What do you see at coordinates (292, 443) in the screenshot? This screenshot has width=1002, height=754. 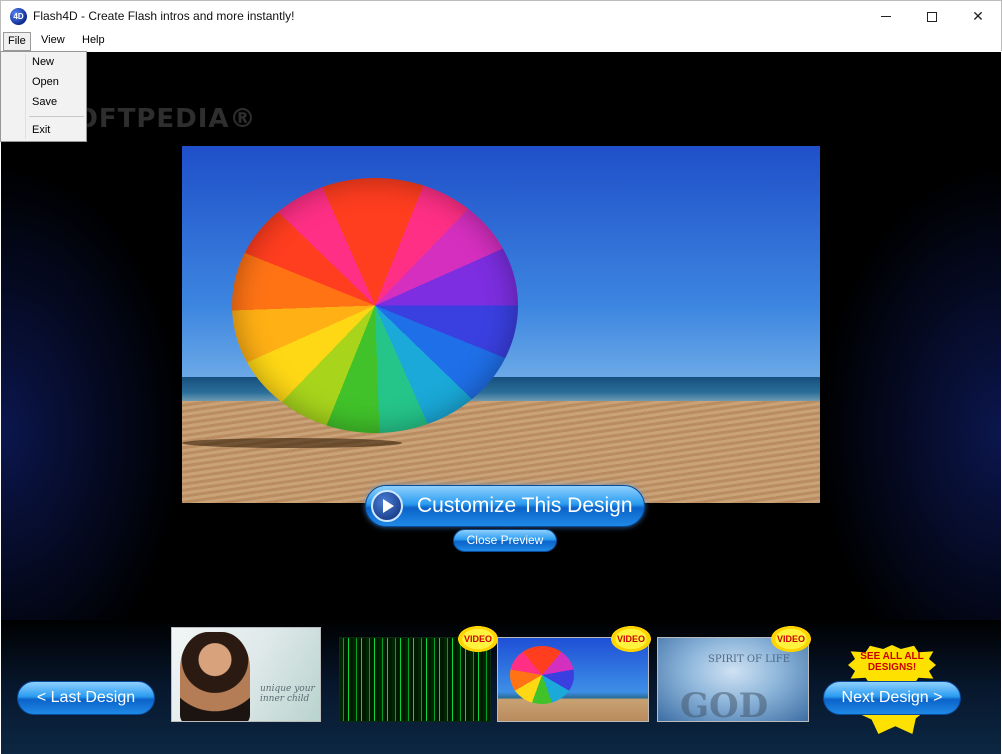 I see `umbrella-shadow` at bounding box center [292, 443].